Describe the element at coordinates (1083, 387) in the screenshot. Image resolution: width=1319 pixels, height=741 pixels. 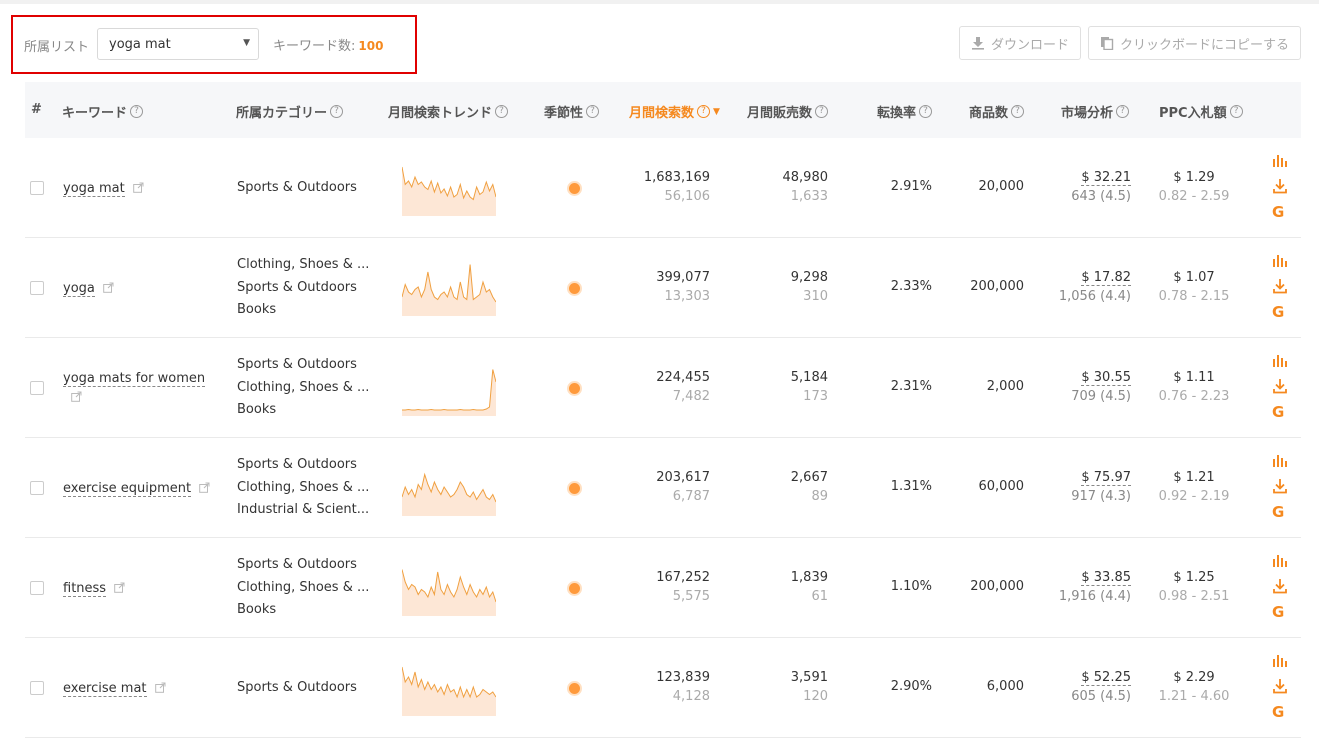
I see `market-cell: $ 30.55 709 (4.5)` at that location.